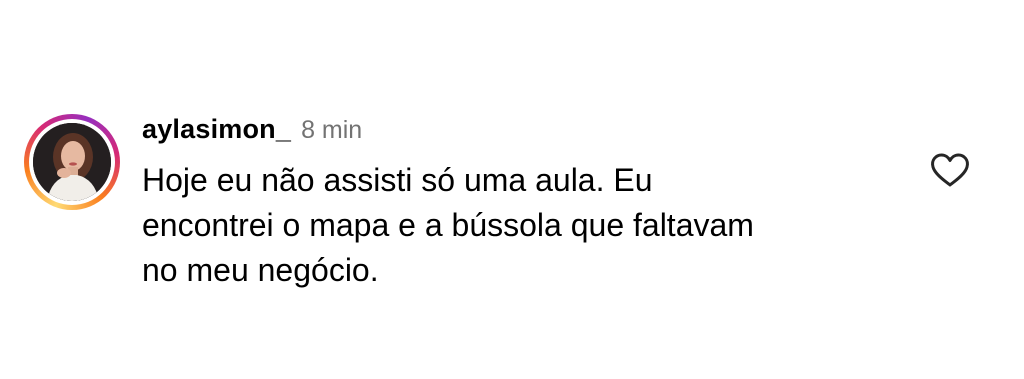 This screenshot has height=379, width=1024. I want to click on avatar-photo-icon, so click(72, 162).